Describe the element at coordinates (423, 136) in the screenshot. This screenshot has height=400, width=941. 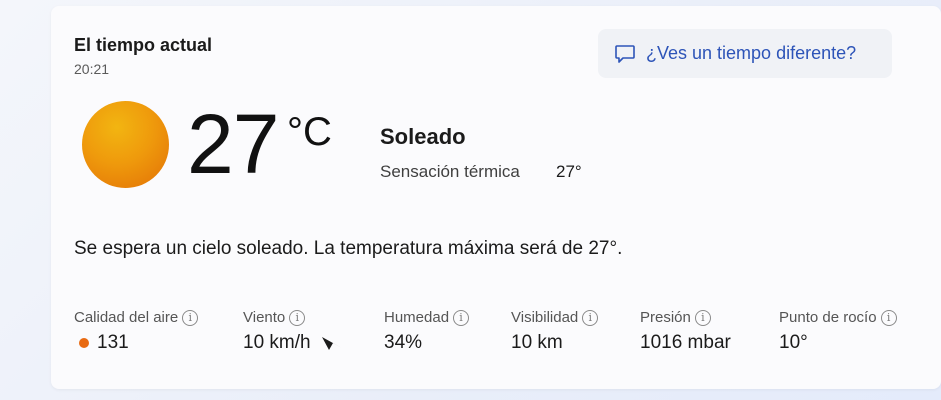
I see `weather-condition: Soleado` at that location.